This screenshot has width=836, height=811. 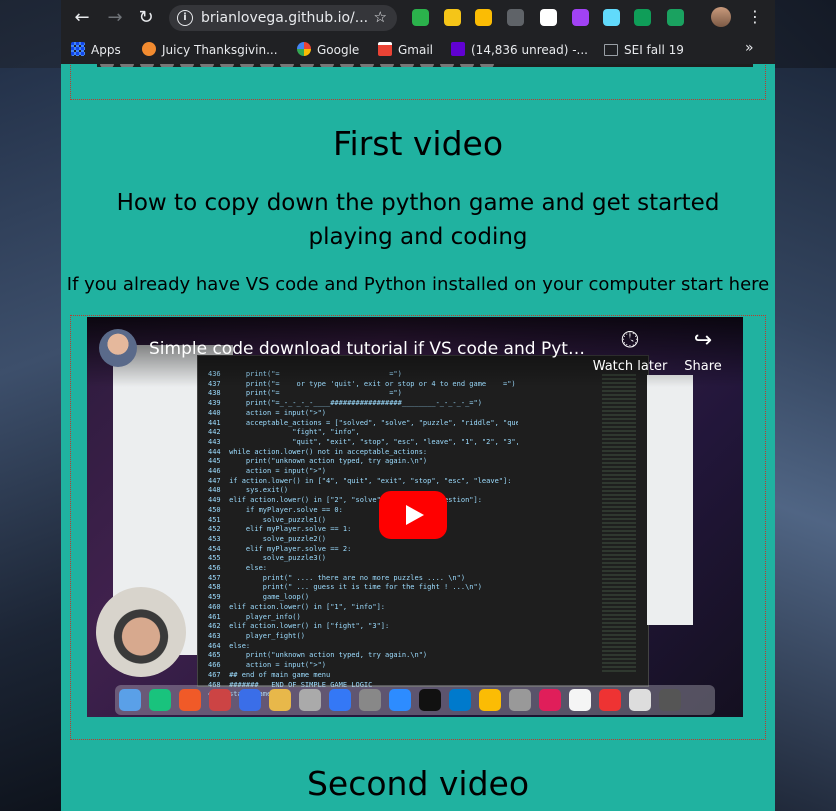 What do you see at coordinates (755, 17) in the screenshot?
I see `more-menu-icon: ⋮` at bounding box center [755, 17].